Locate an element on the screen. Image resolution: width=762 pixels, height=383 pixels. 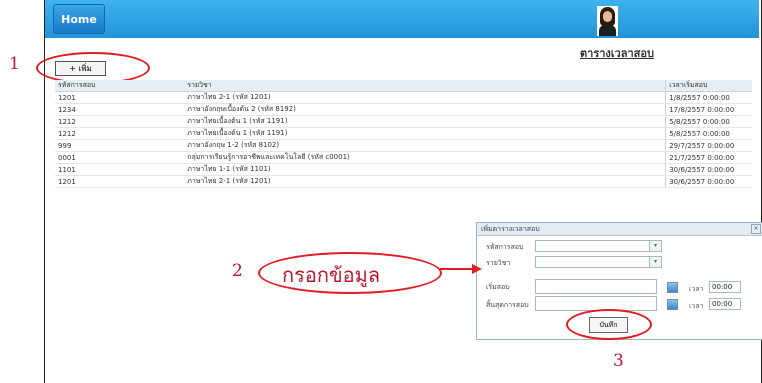
step-3-number: 3 is located at coordinates (618, 361).